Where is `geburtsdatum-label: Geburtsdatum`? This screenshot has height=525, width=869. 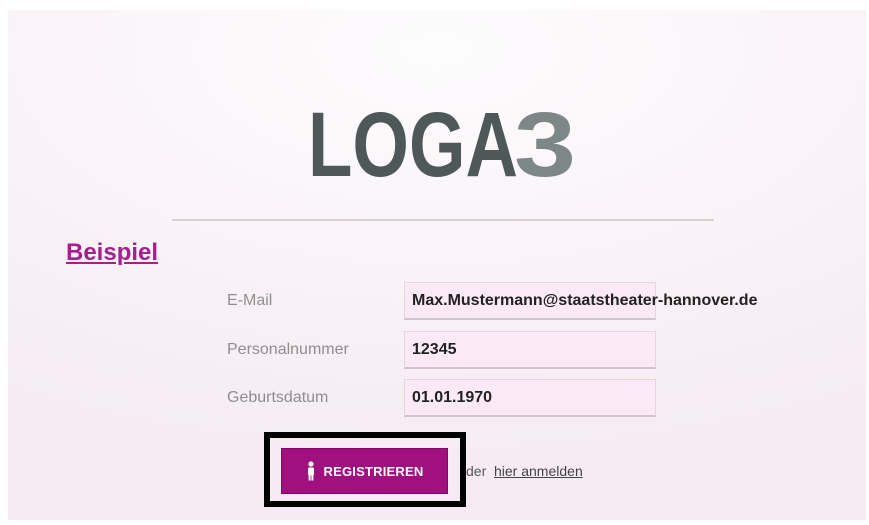
geburtsdatum-label: Geburtsdatum is located at coordinates (278, 397).